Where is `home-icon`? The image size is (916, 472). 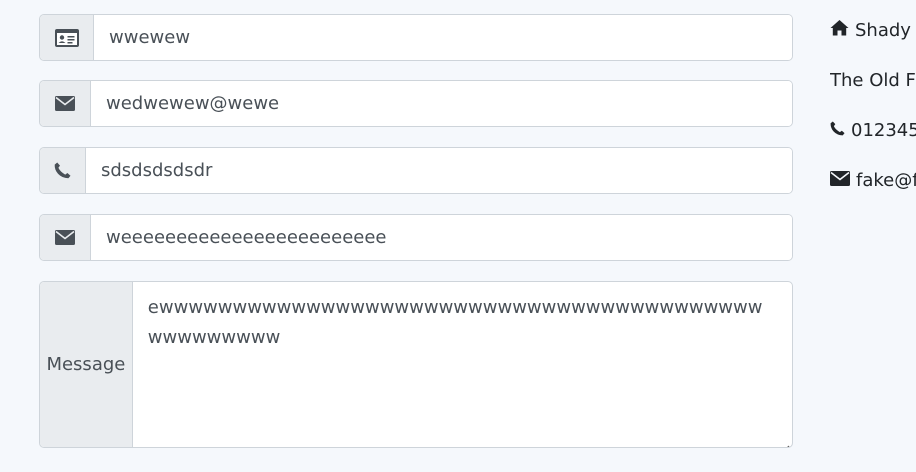
home-icon is located at coordinates (842, 30).